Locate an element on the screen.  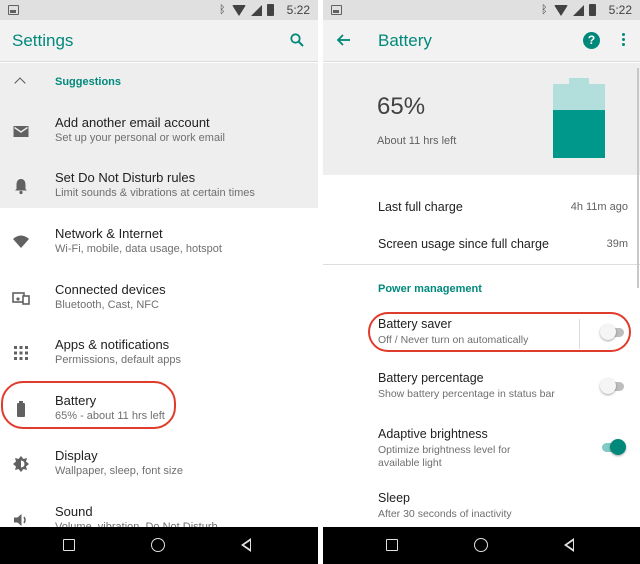
apps-grid-icon is located at coordinates (21, 353).